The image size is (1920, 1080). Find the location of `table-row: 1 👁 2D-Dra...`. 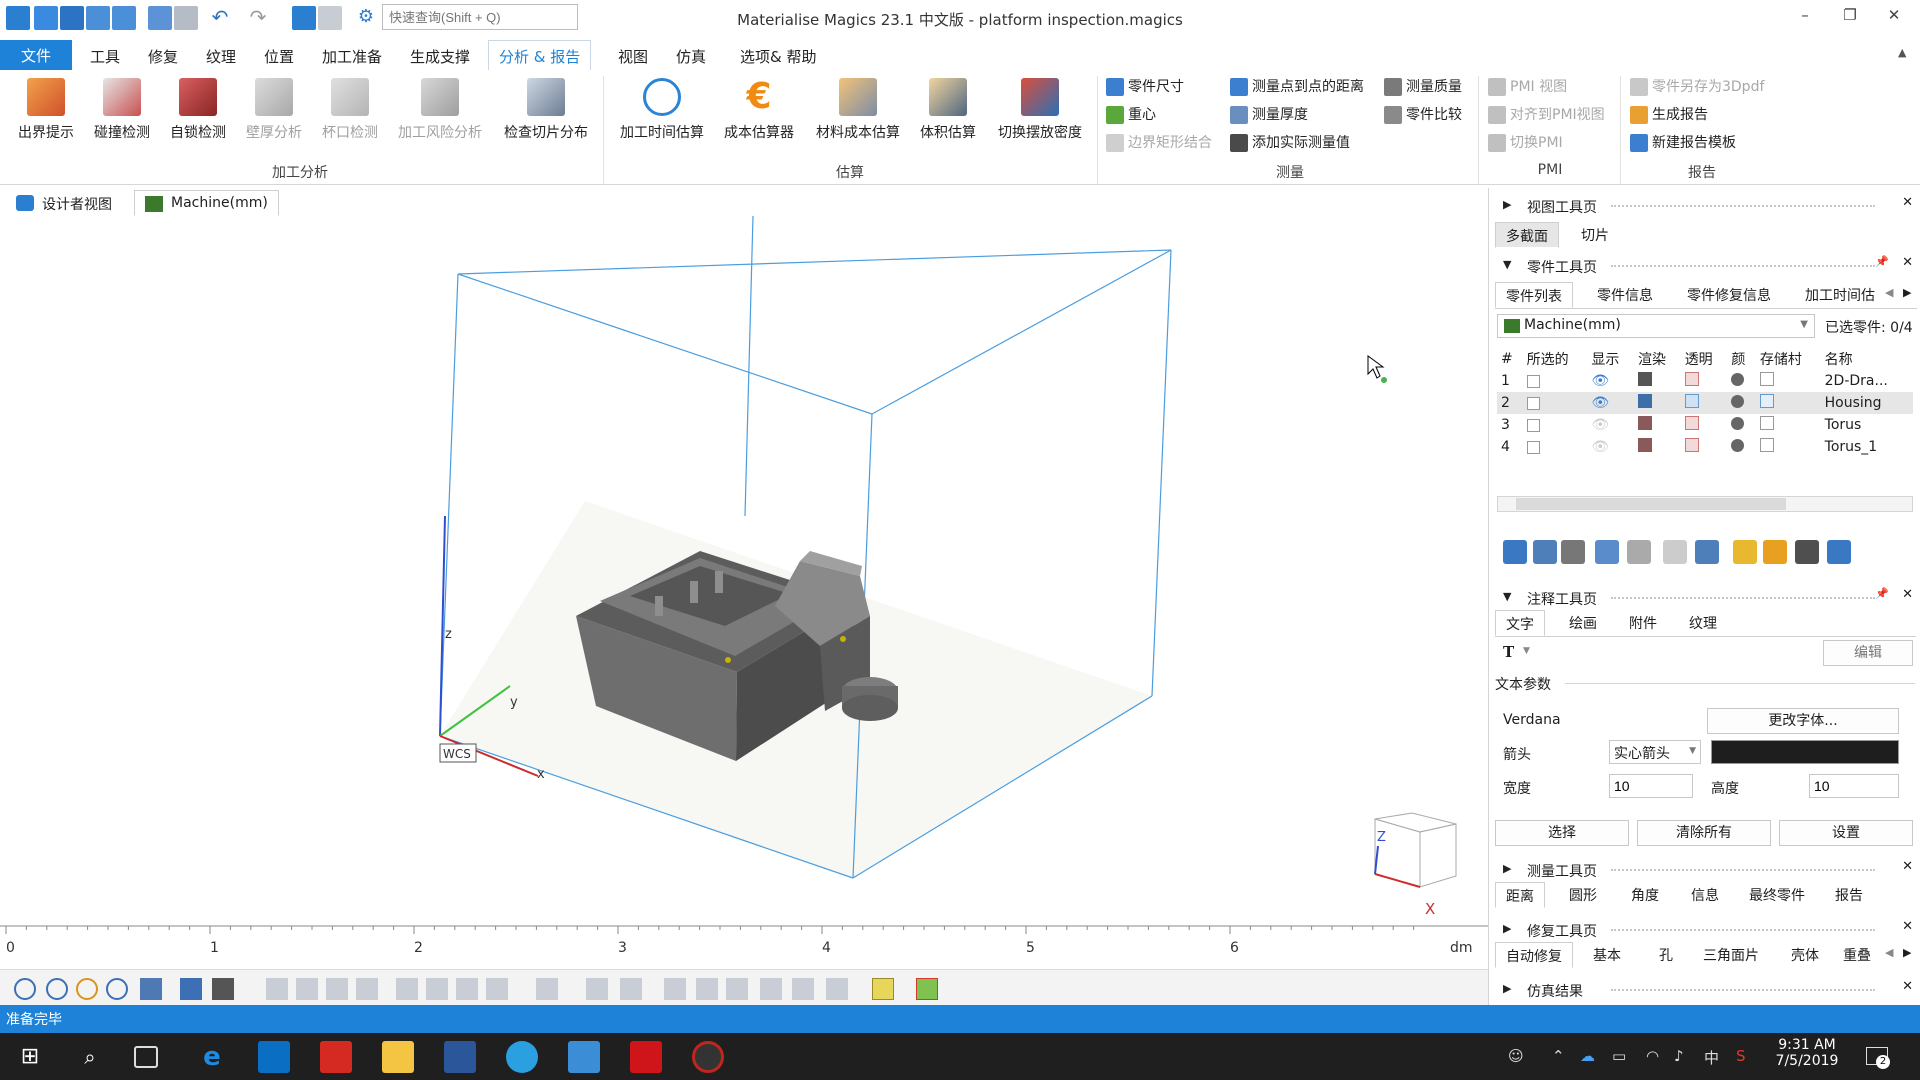

table-row: 1 👁 2D-Dra... is located at coordinates (1705, 381).